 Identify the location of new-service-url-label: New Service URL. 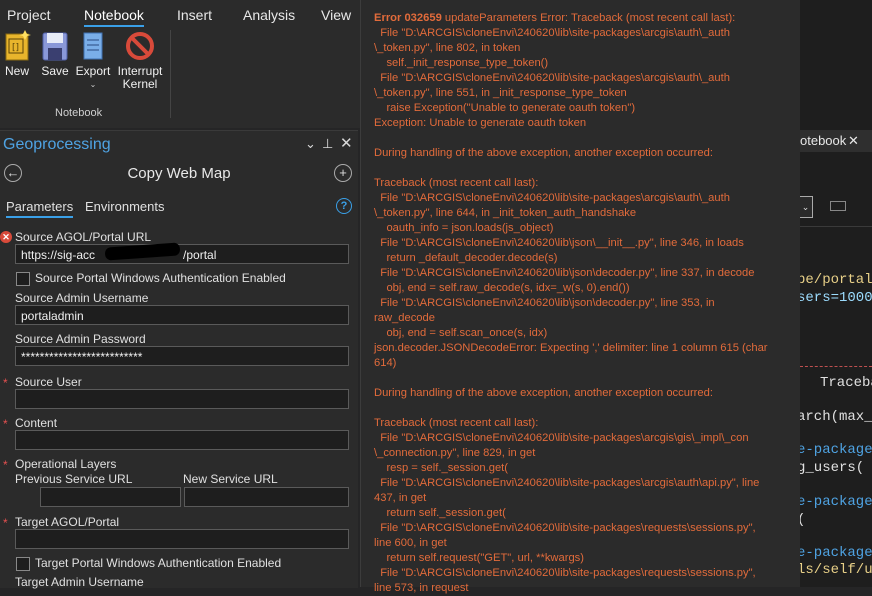
(230, 479).